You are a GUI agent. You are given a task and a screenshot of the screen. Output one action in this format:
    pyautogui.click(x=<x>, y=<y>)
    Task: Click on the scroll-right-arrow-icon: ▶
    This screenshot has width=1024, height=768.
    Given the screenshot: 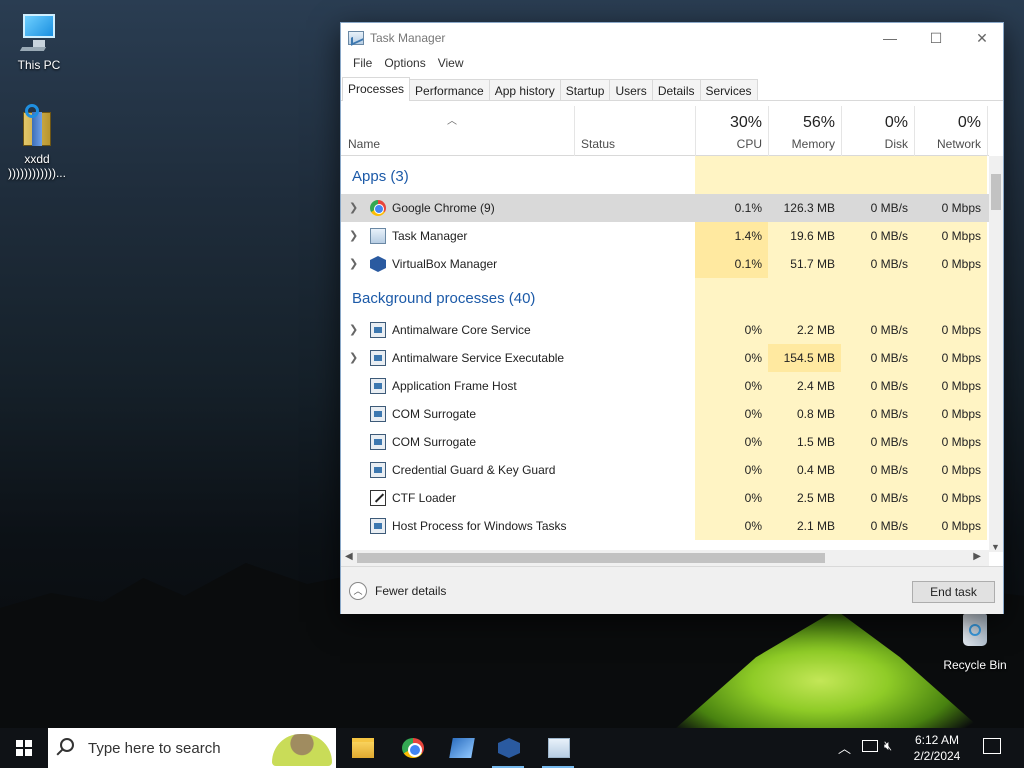 What is the action you would take?
    pyautogui.click(x=977, y=556)
    